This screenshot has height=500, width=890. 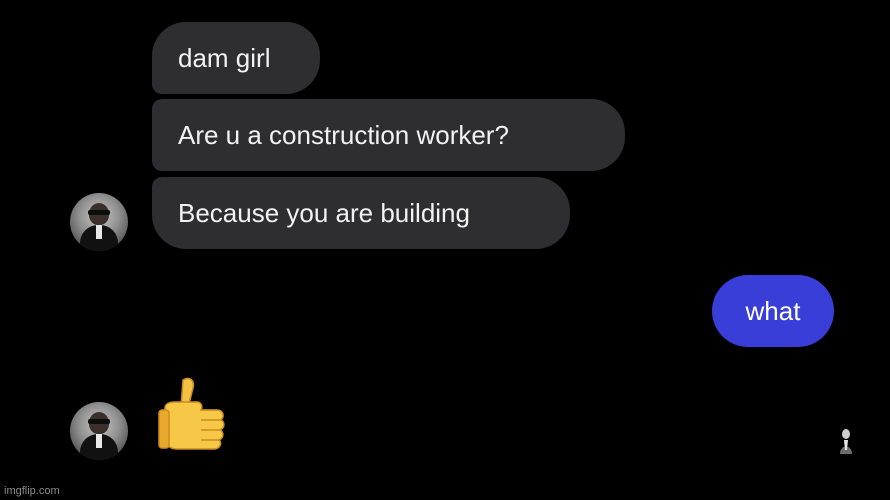 I want to click on incoming-message-bubble: Because you are building, so click(x=361, y=213).